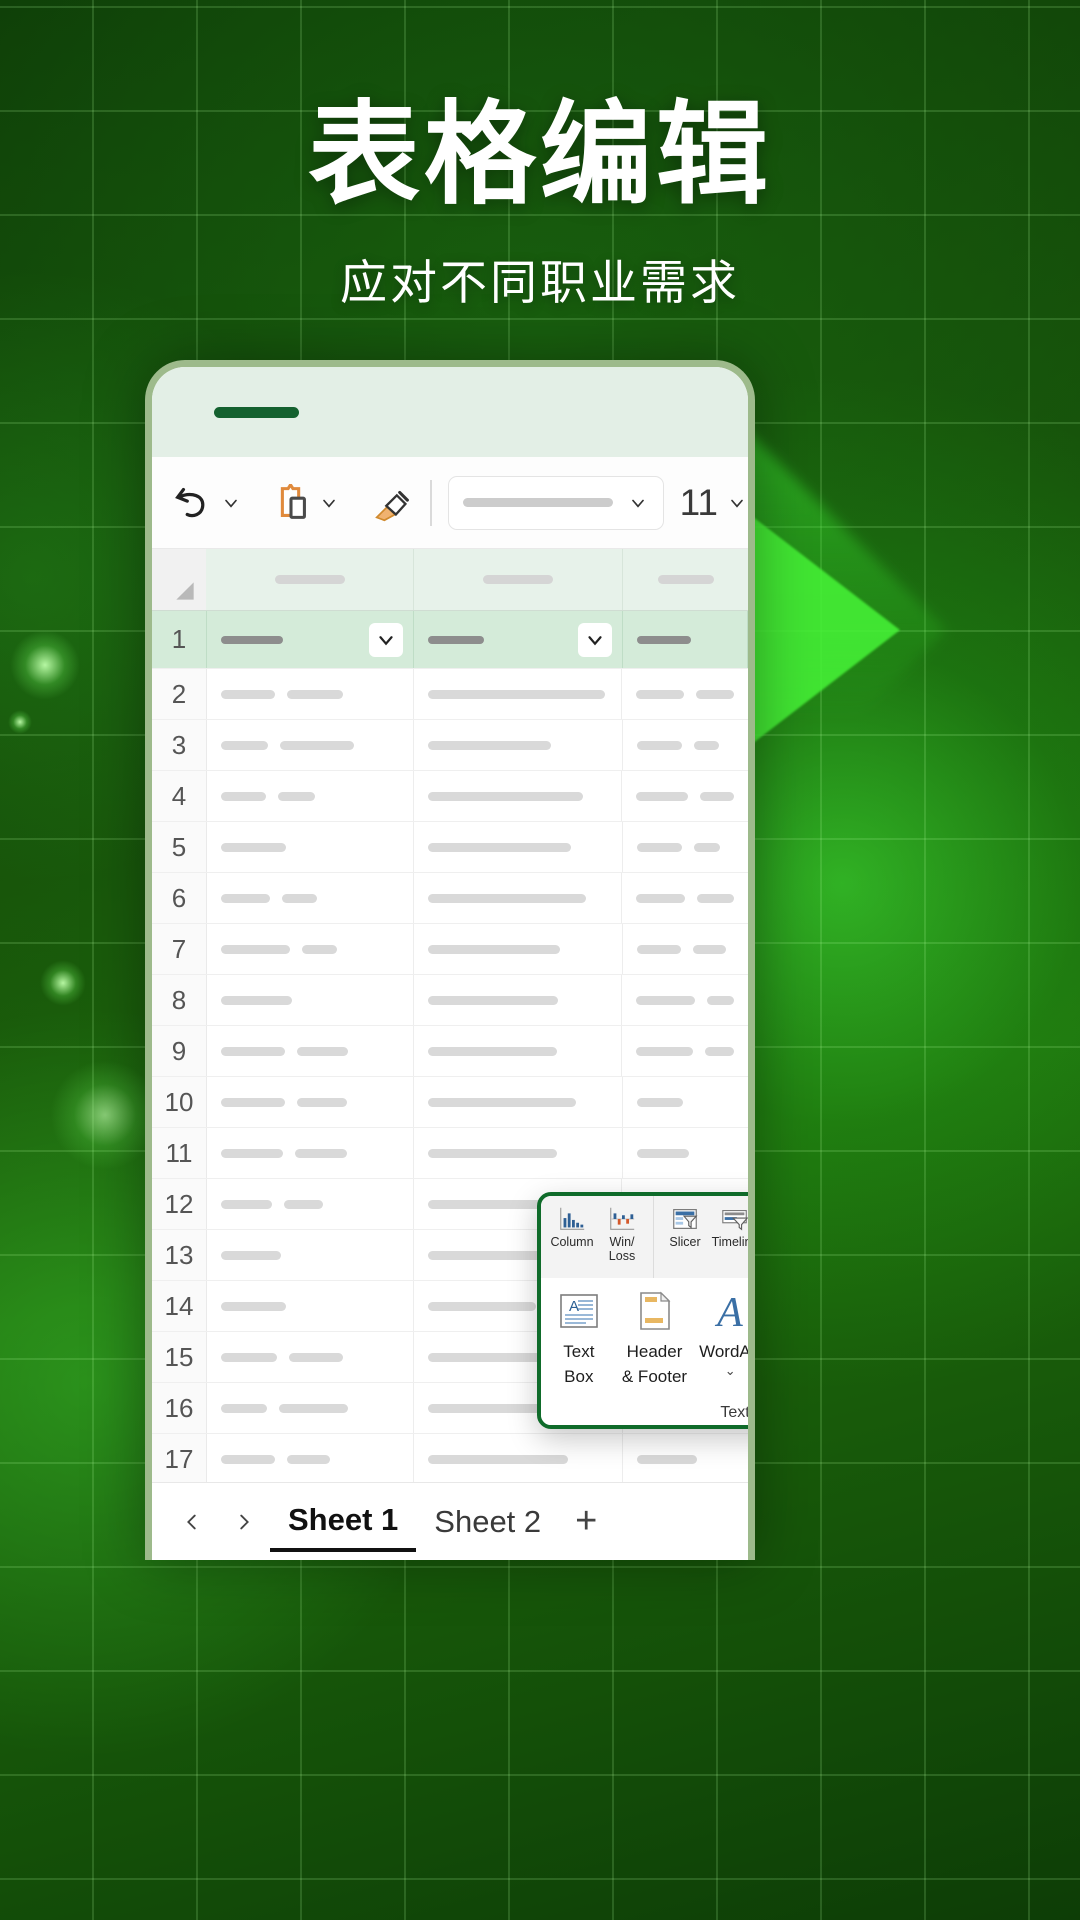  Describe the element at coordinates (179, 579) in the screenshot. I see `select-all-corner` at that location.